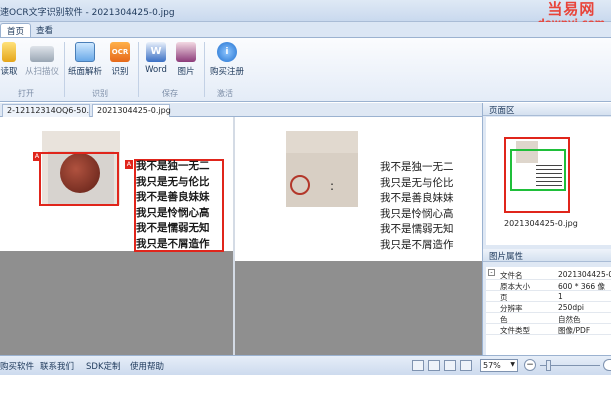  I want to click on group-label-open: 打开, so click(26, 93).